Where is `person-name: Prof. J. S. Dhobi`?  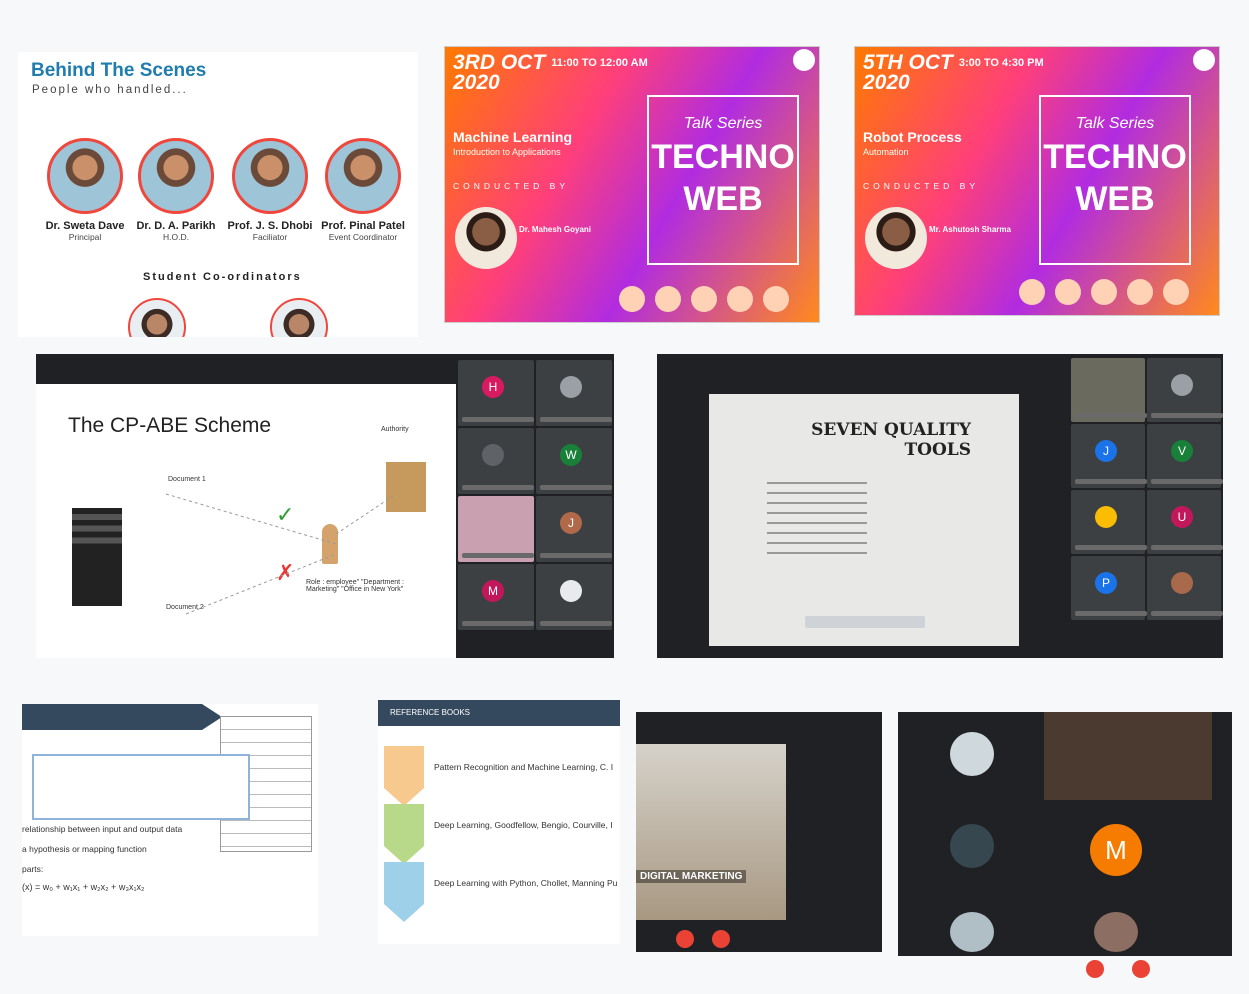 person-name: Prof. J. S. Dhobi is located at coordinates (270, 226).